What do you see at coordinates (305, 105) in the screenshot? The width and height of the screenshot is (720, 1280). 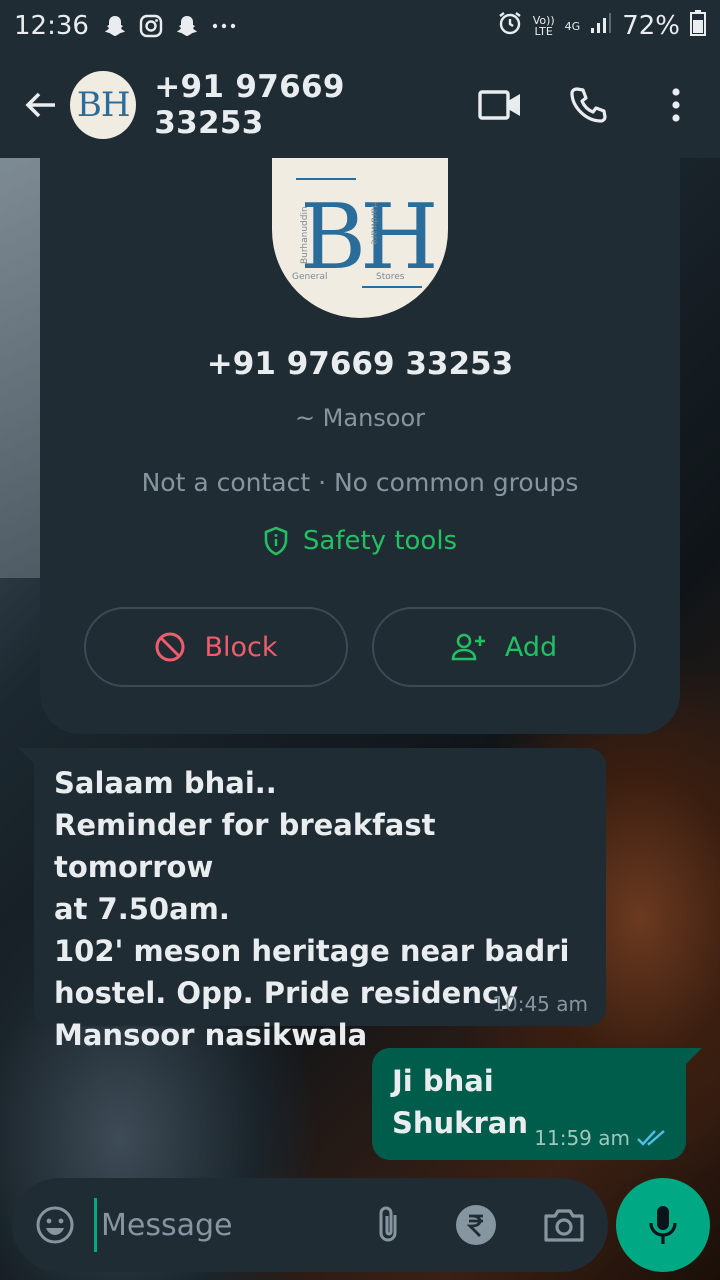 I see `chat-title: +91 97669 33253` at bounding box center [305, 105].